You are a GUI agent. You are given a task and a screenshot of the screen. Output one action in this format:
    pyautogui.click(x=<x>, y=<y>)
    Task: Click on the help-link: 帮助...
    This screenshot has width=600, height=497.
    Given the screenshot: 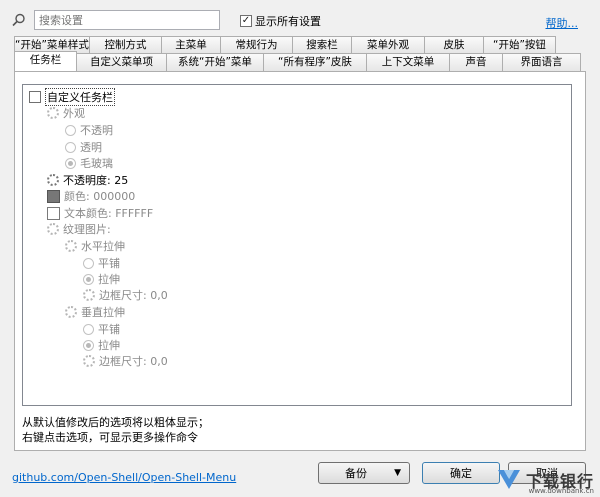 What is the action you would take?
    pyautogui.click(x=562, y=23)
    